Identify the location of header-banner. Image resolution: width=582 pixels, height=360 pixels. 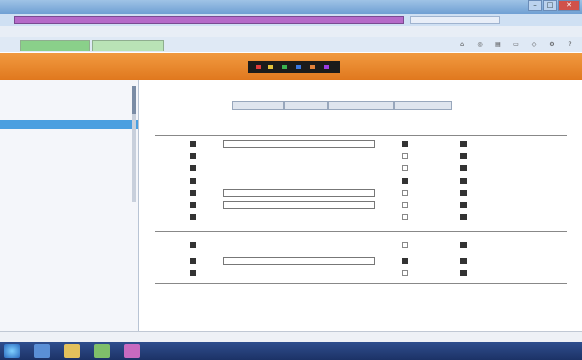
(294, 67).